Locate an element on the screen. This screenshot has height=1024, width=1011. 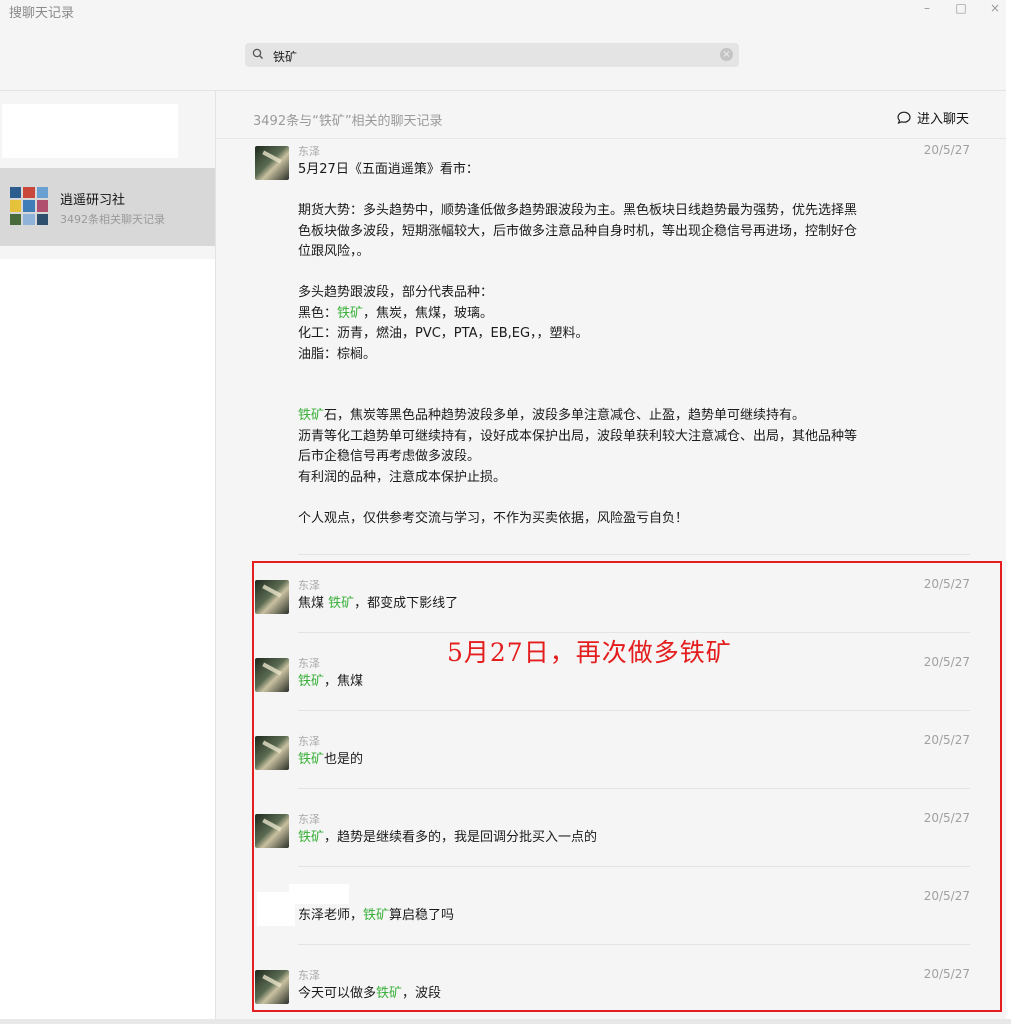
results-header: 3492条与“铁矿”相关的聊天记录 进入聊天 is located at coordinates (611, 115).